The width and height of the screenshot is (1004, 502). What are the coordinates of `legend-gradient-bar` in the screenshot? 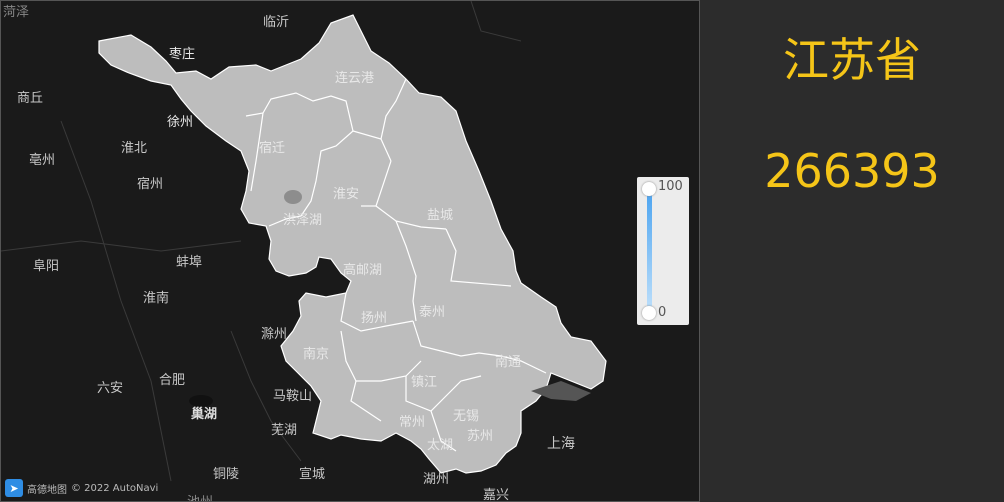 It's located at (649, 251).